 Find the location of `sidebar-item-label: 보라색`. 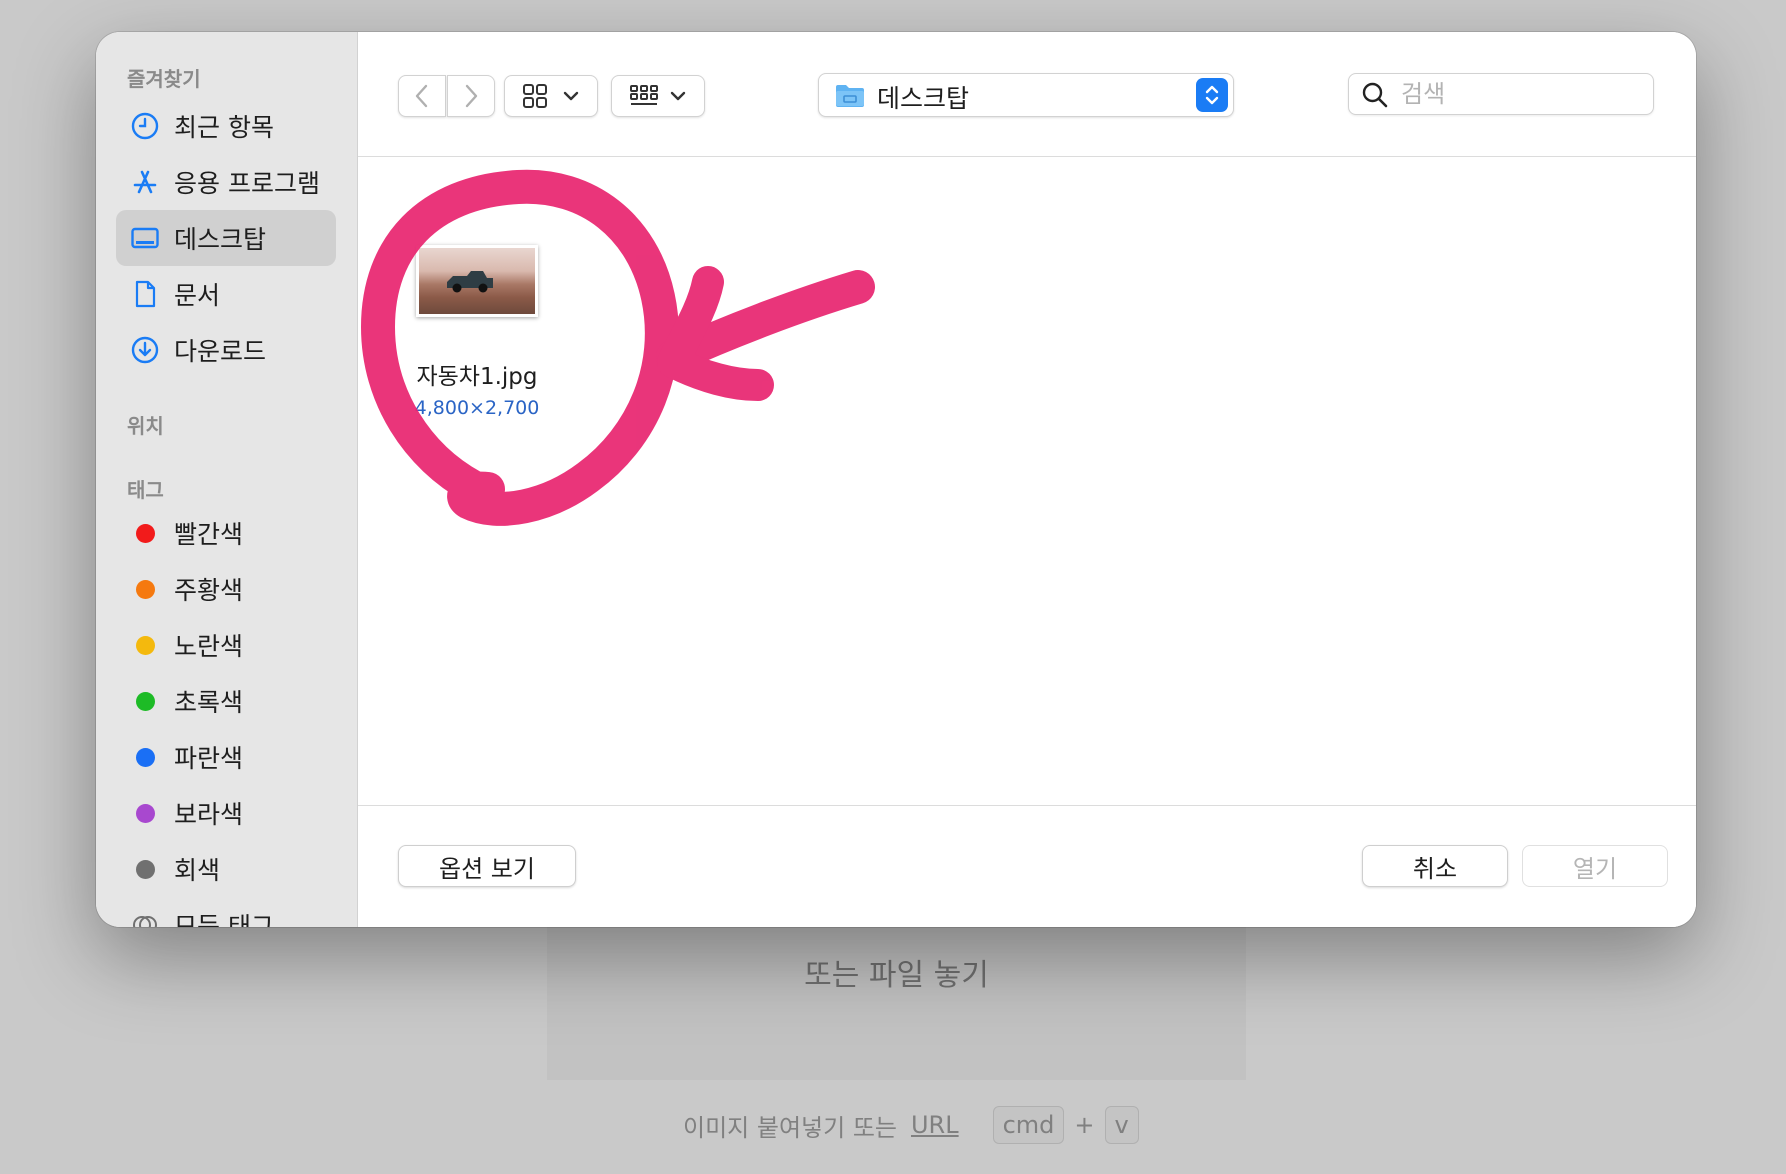

sidebar-item-label: 보라색 is located at coordinates (209, 814).